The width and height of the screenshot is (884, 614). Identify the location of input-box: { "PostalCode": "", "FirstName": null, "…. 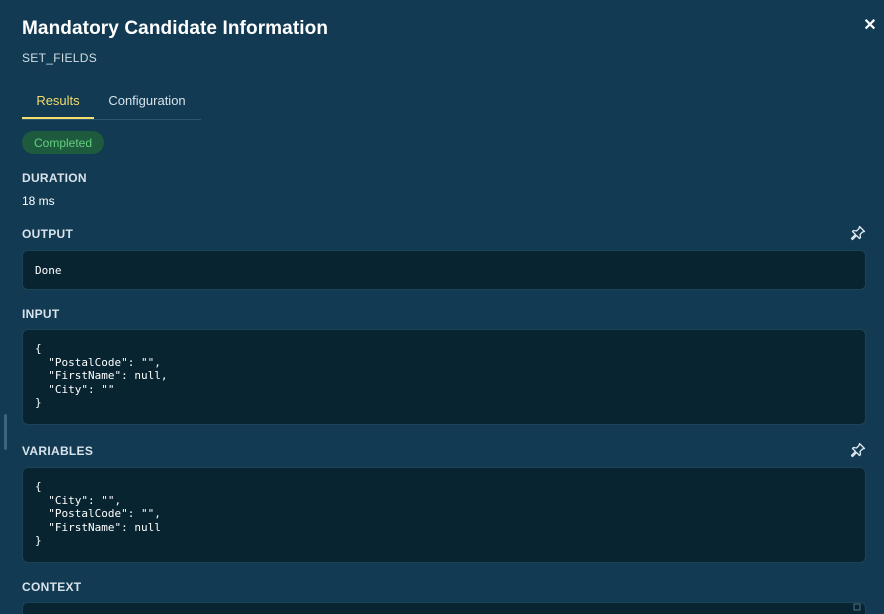
(444, 377).